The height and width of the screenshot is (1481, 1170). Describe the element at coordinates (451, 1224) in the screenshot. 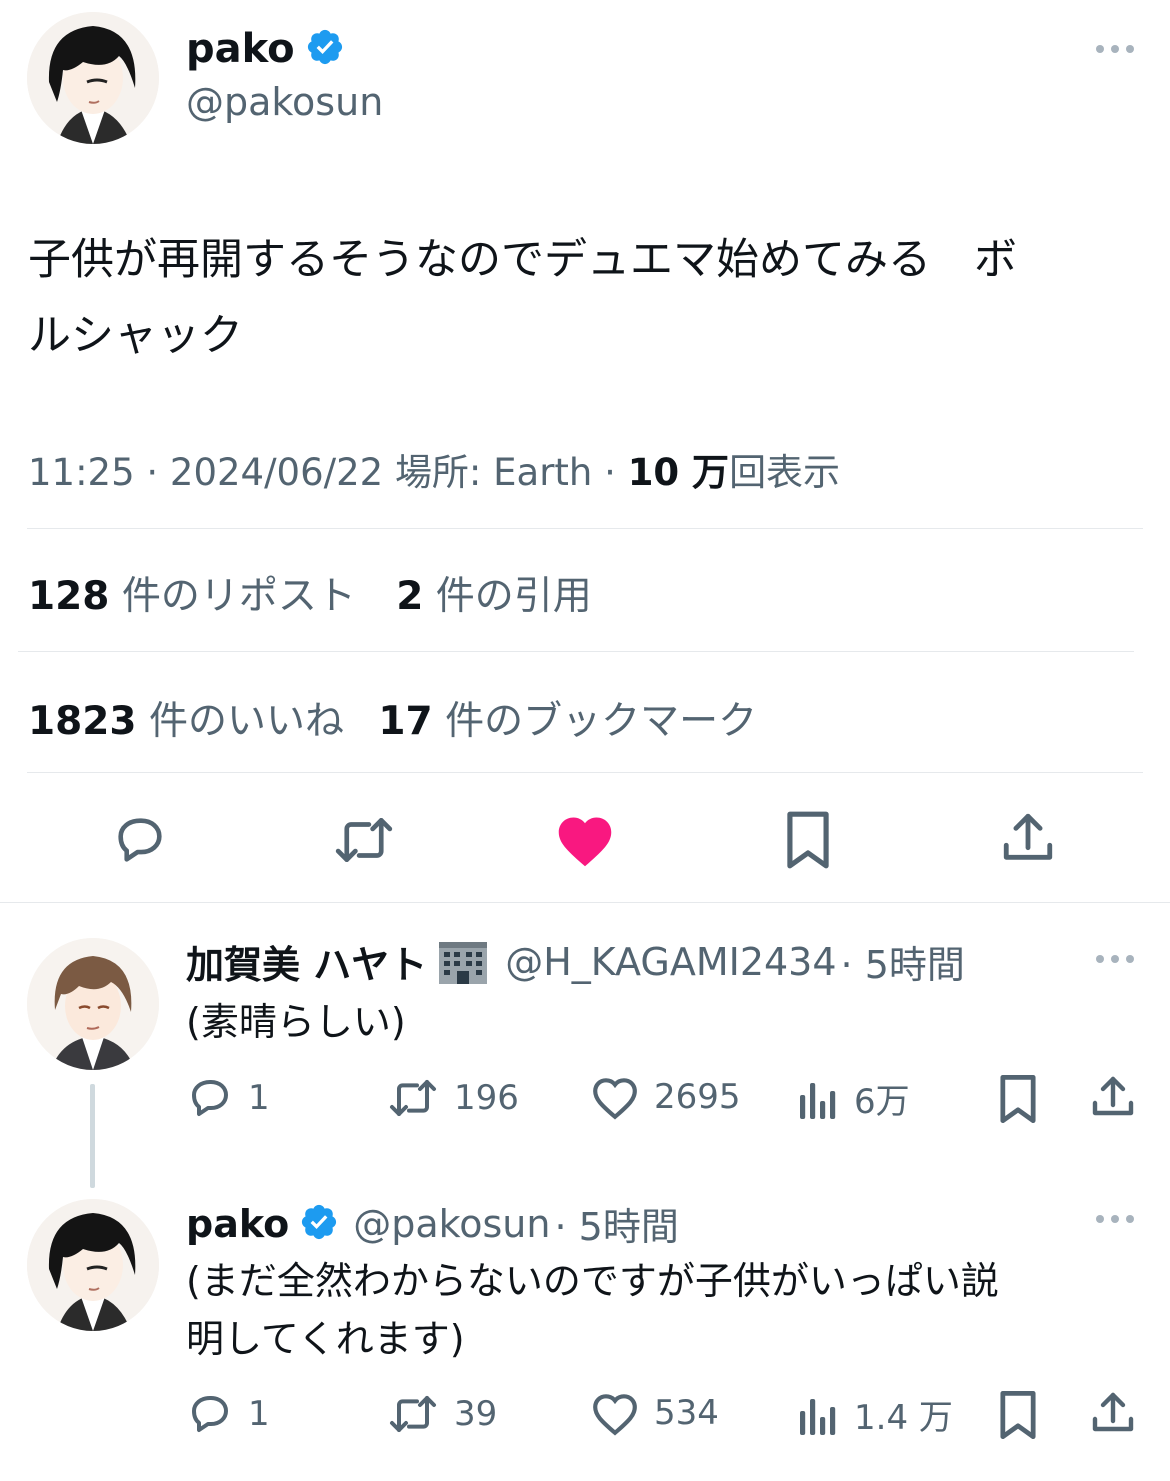

I see `reply-handle: @pakosun` at that location.